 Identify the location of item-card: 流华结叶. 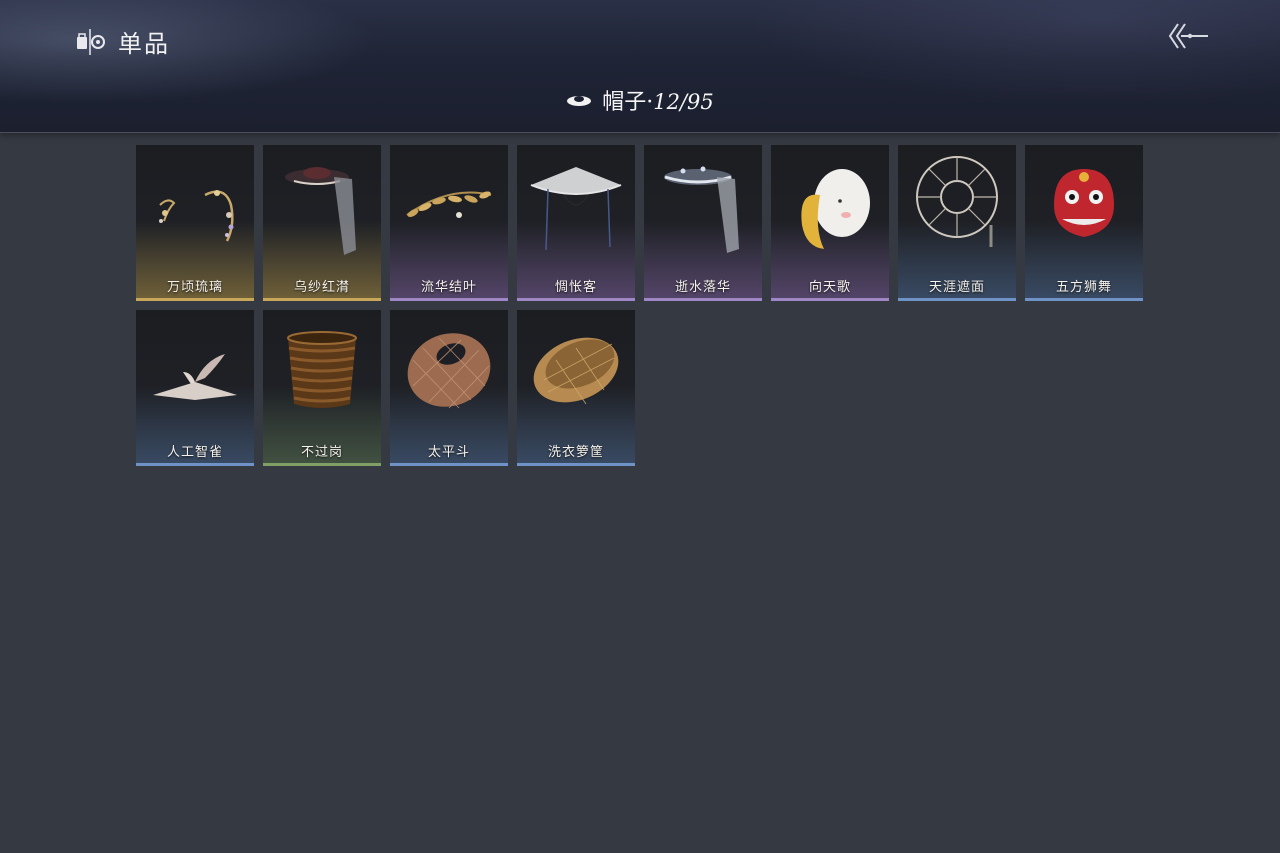
(449, 223).